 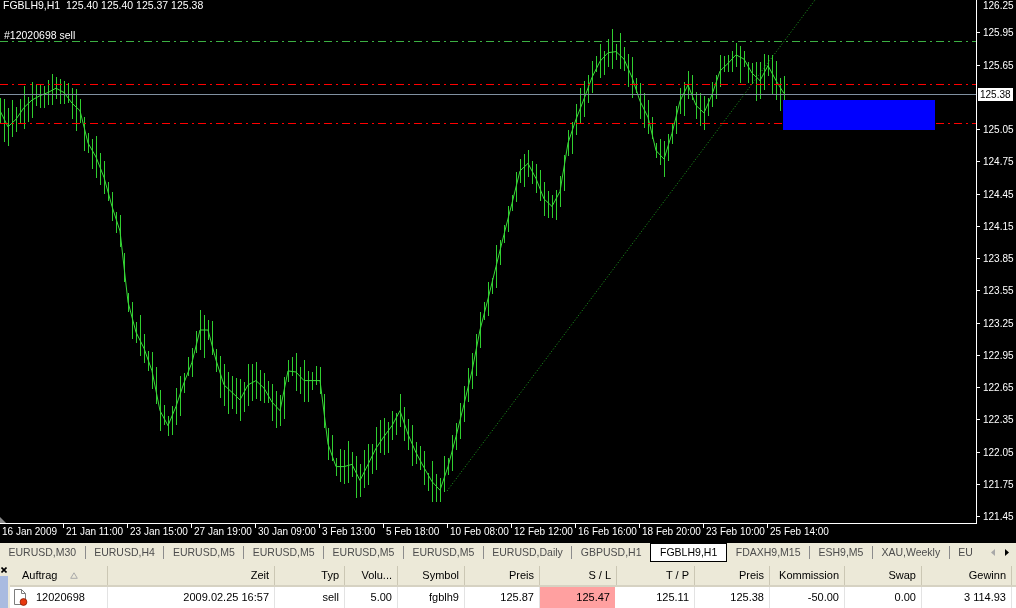 I want to click on column-header: Swap, so click(x=883, y=575).